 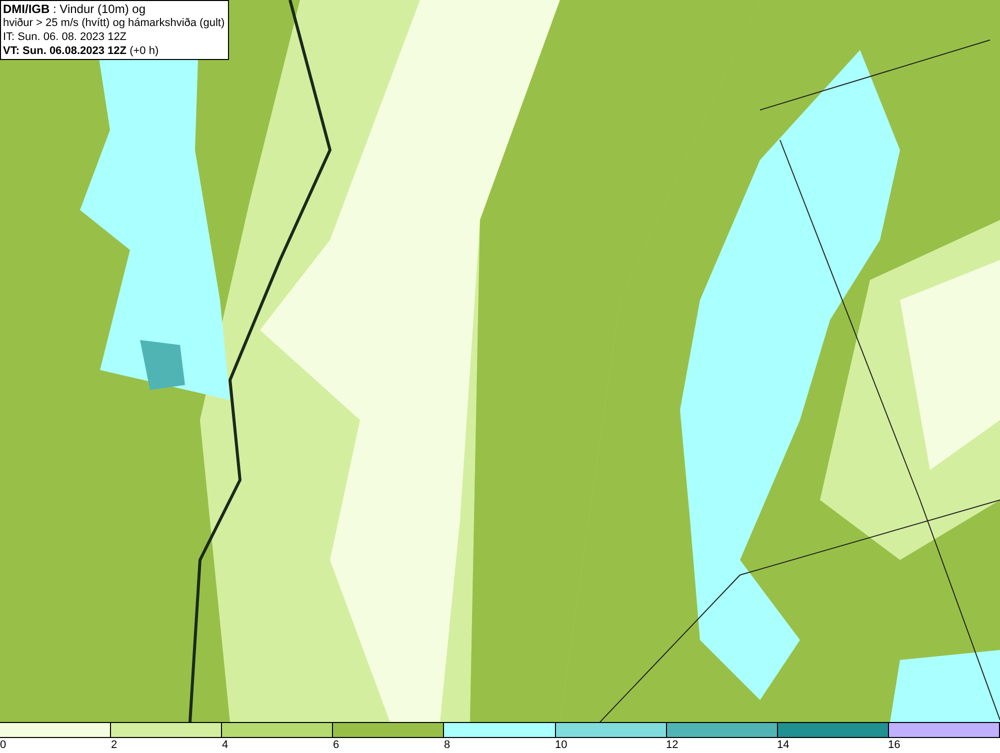 I want to click on scale-tick-label: 12, so click(x=673, y=745).